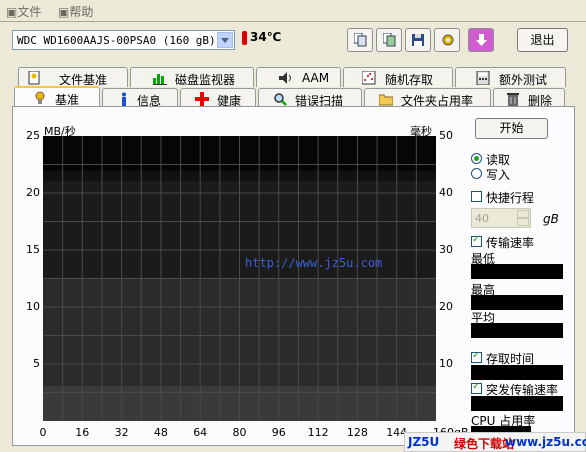 This screenshot has height=452, width=586. Describe the element at coordinates (523, 214) in the screenshot. I see `spin-up-icon` at that location.